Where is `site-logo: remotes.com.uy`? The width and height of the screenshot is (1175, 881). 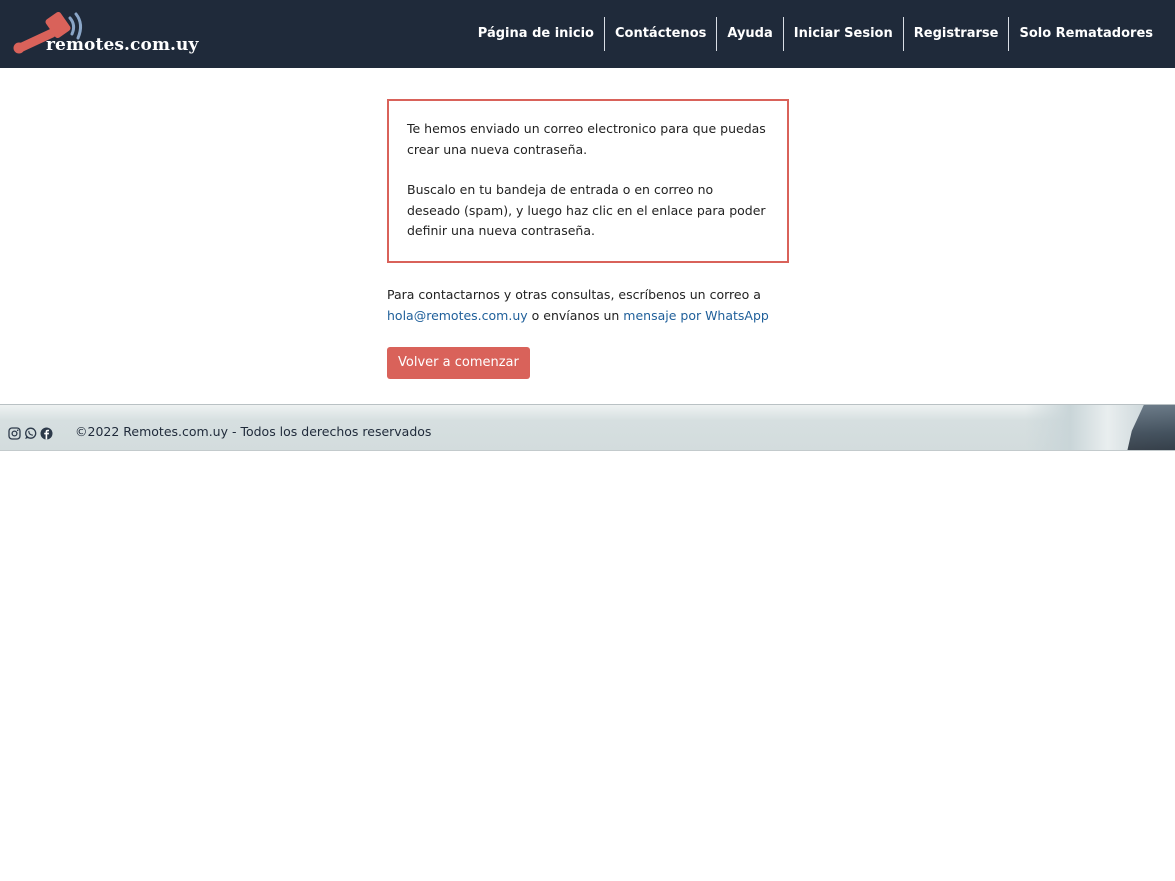 site-logo: remotes.com.uy is located at coordinates (105, 34).